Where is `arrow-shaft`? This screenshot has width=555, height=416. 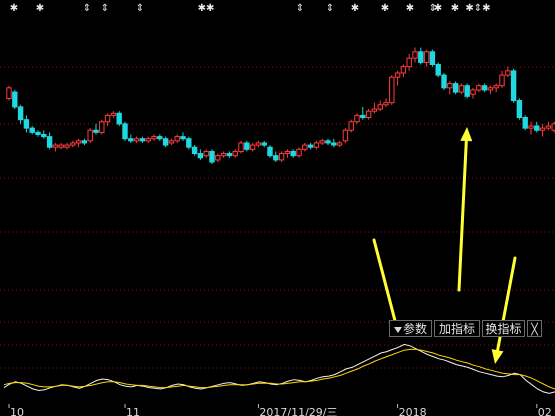 arrow-shaft is located at coordinates (384, 281).